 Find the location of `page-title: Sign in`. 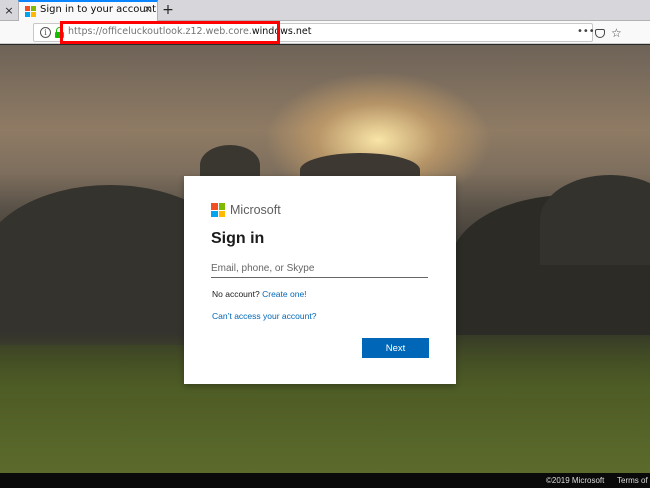

page-title: Sign in is located at coordinates (238, 238).